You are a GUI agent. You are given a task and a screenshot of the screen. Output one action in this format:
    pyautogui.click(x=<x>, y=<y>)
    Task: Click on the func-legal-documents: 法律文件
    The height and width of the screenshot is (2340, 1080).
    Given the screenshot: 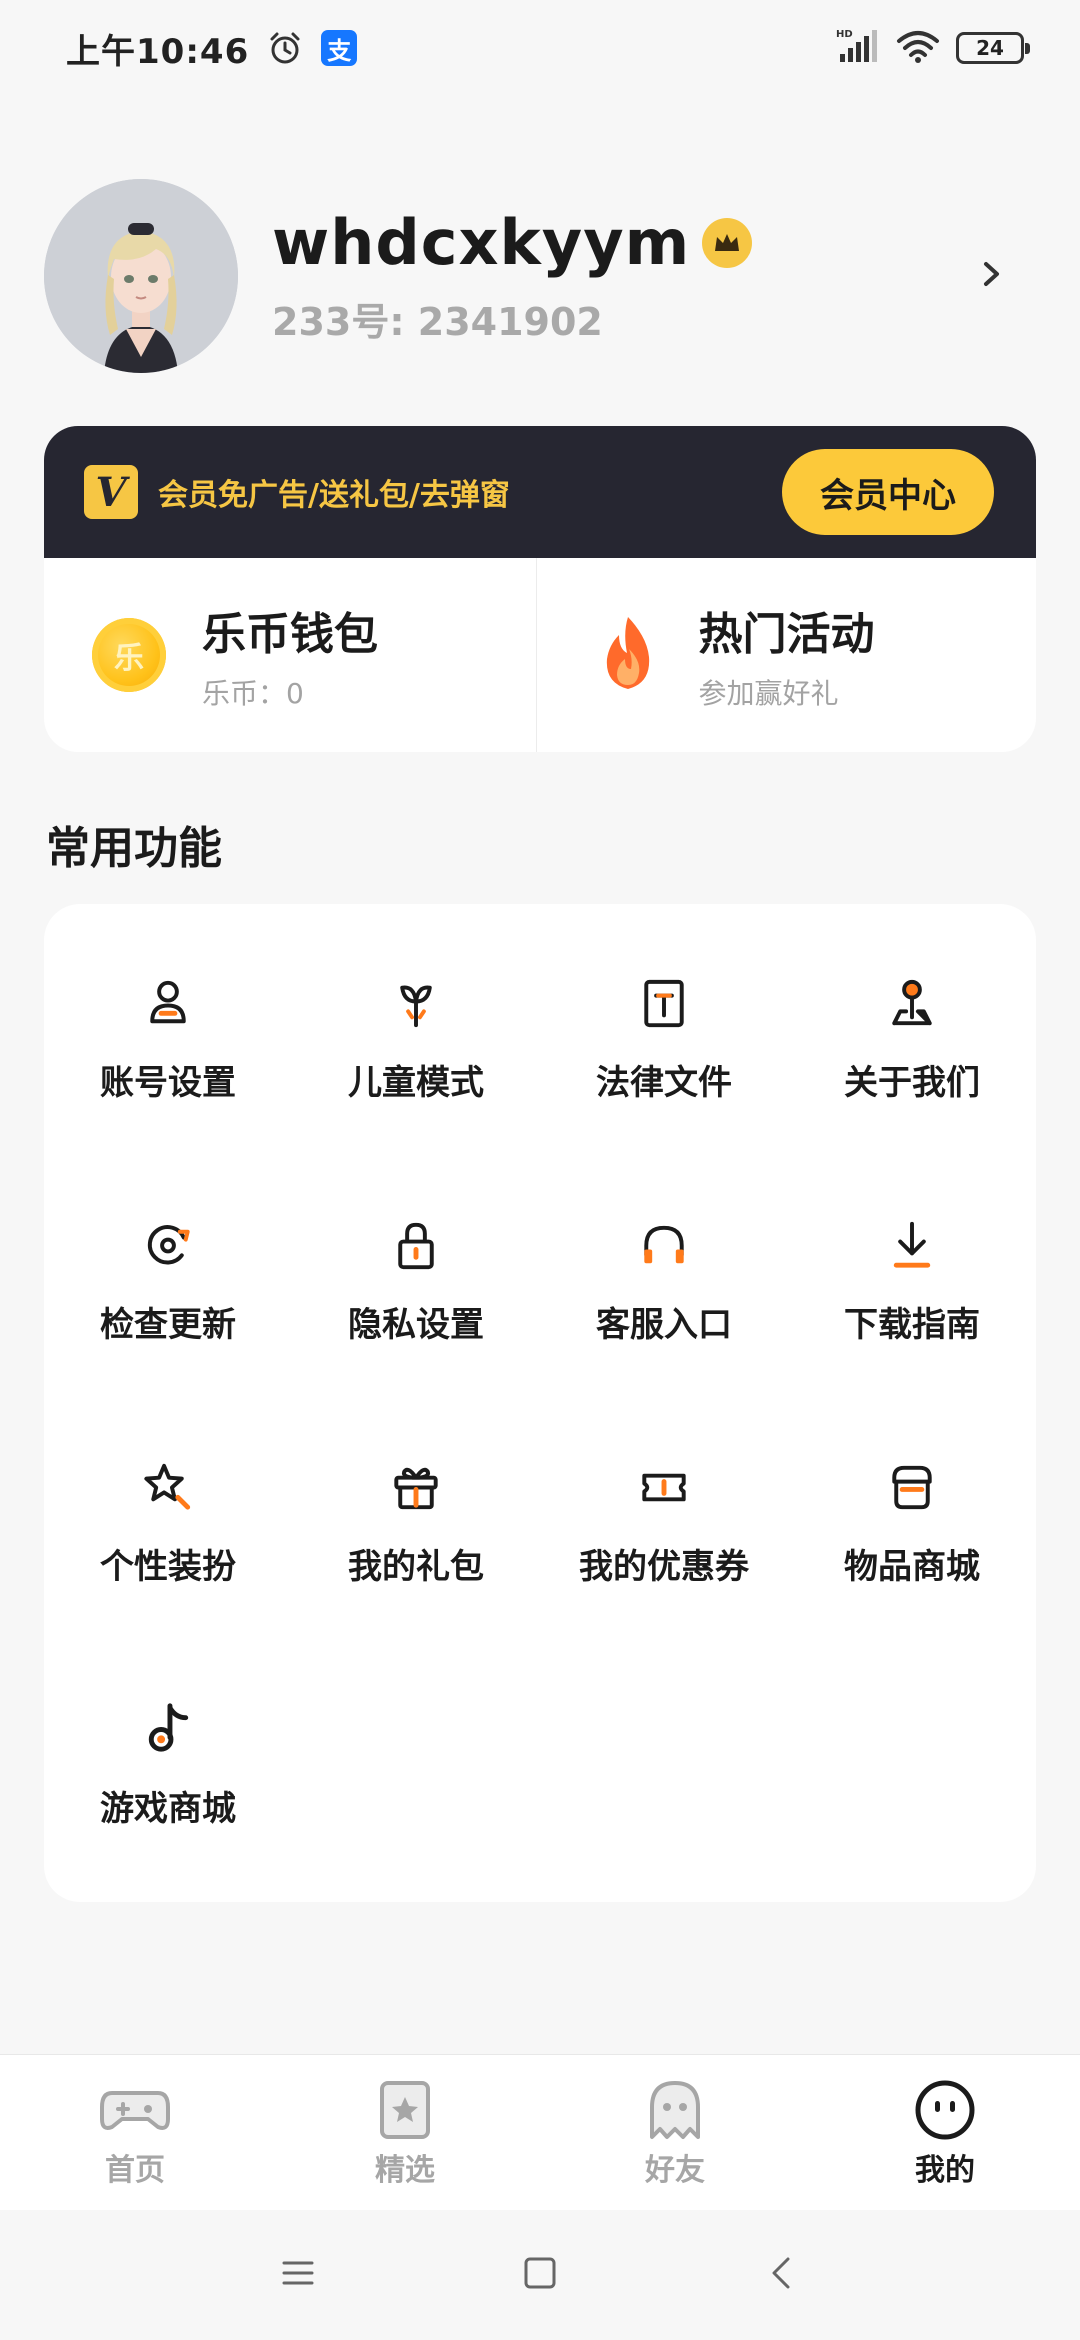 What is the action you would take?
    pyautogui.click(x=664, y=1004)
    